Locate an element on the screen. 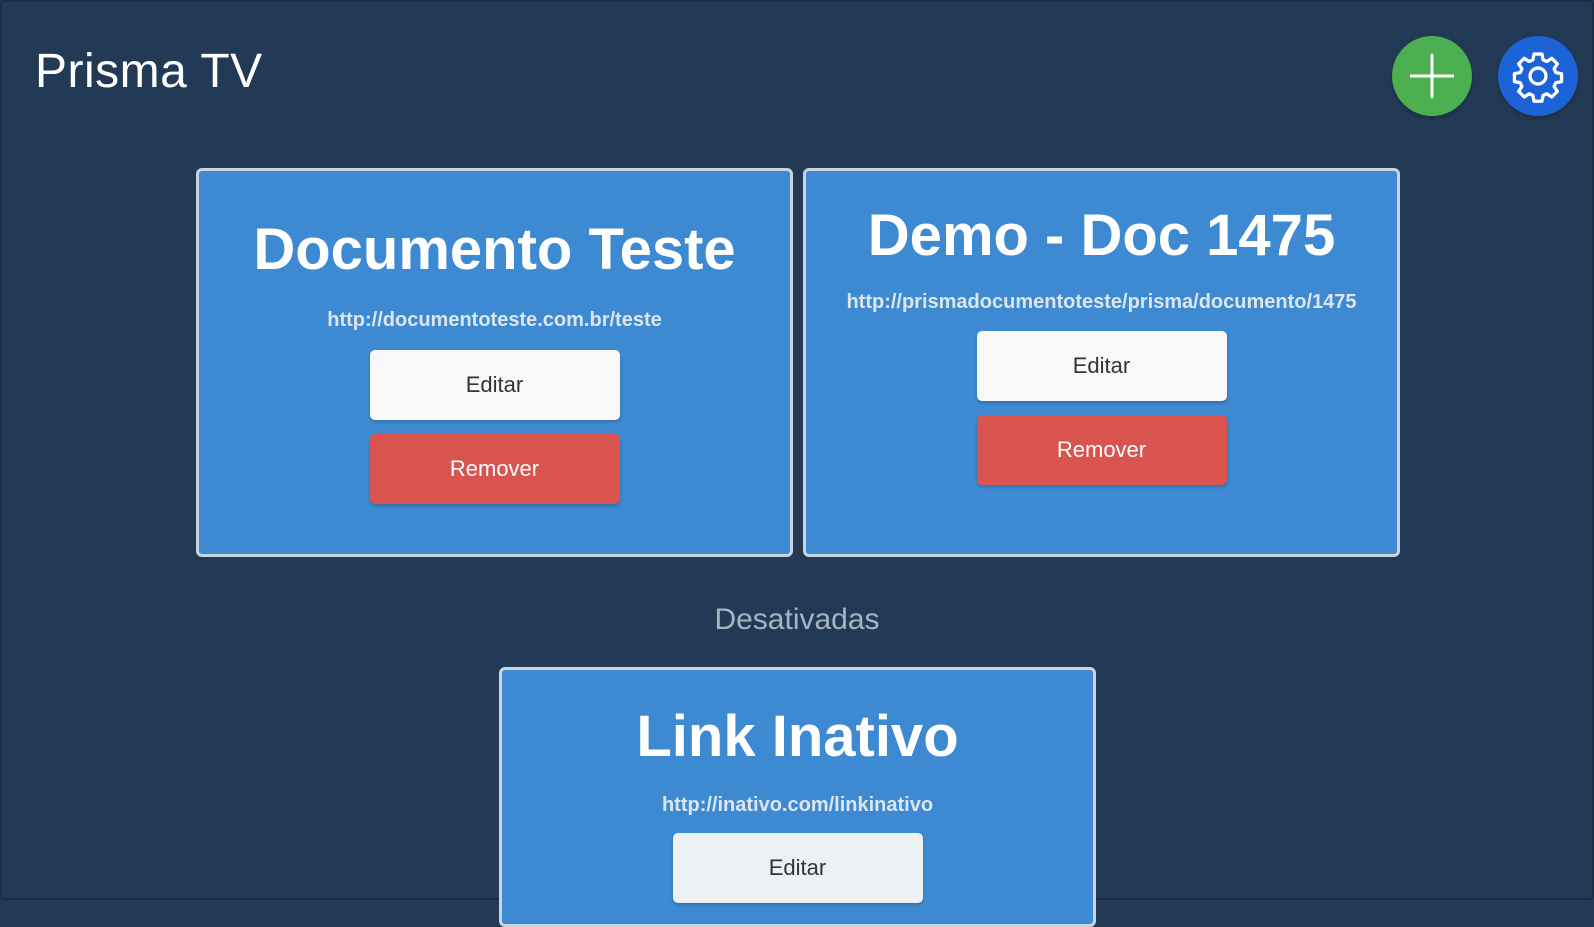  add-button is located at coordinates (1432, 76).